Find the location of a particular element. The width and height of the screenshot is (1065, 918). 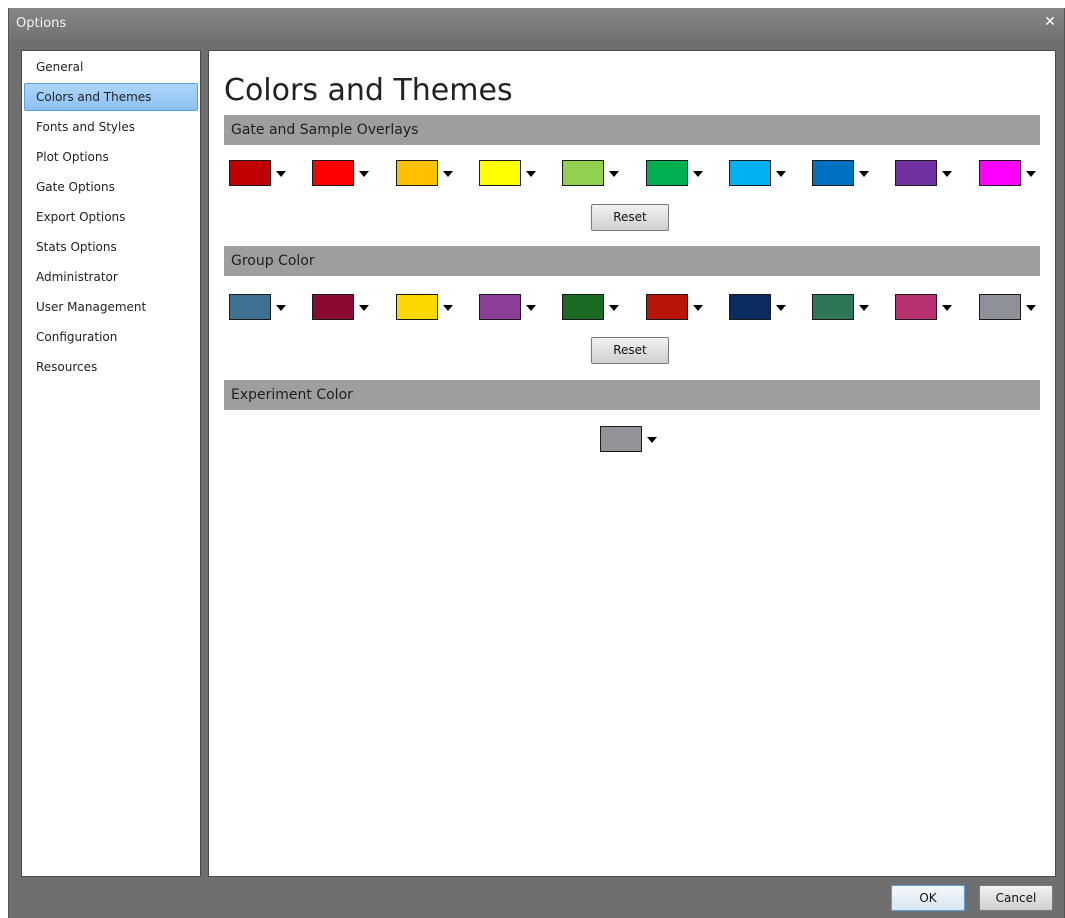

reset-group-color-button: Reset is located at coordinates (630, 350).